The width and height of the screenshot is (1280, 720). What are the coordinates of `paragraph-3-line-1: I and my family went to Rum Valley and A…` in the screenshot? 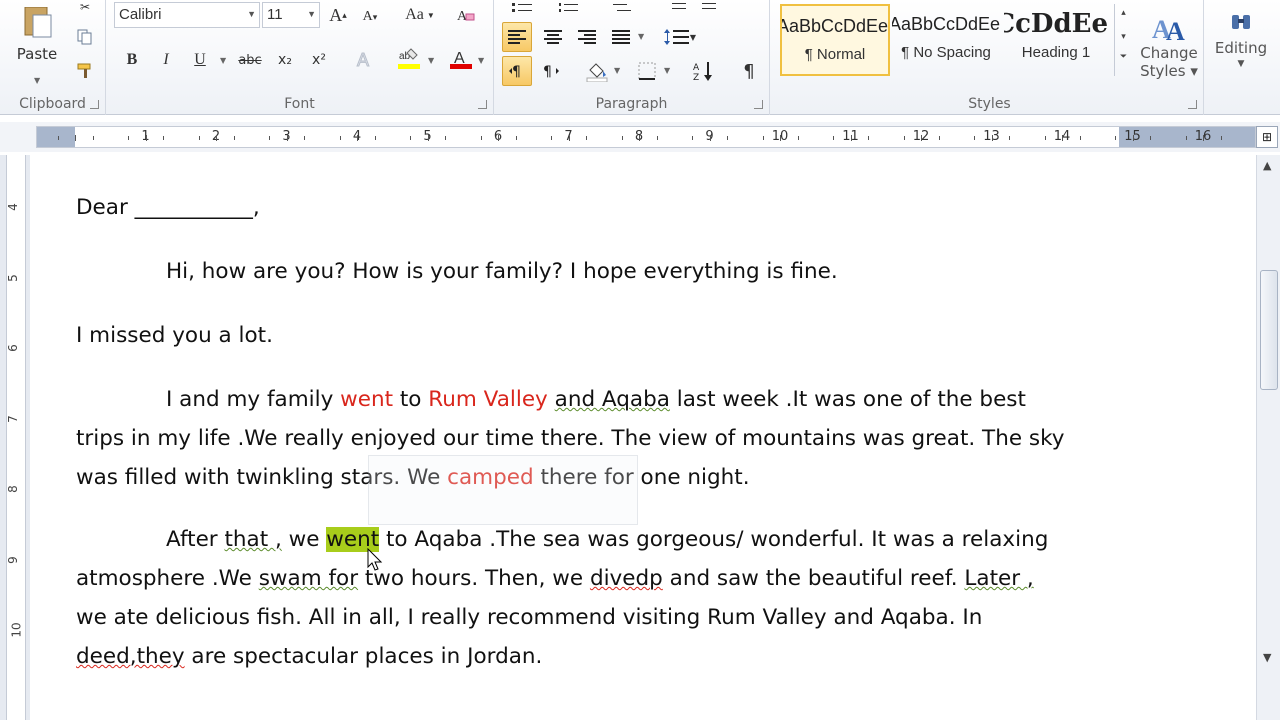 It's located at (596, 399).